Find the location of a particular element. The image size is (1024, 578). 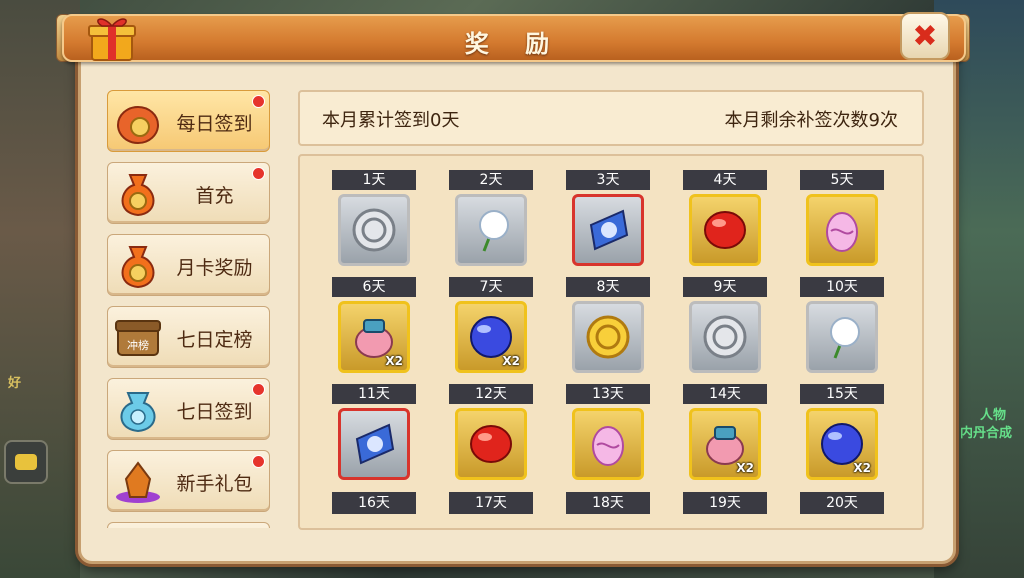

background-text: 好 is located at coordinates (15, 383).